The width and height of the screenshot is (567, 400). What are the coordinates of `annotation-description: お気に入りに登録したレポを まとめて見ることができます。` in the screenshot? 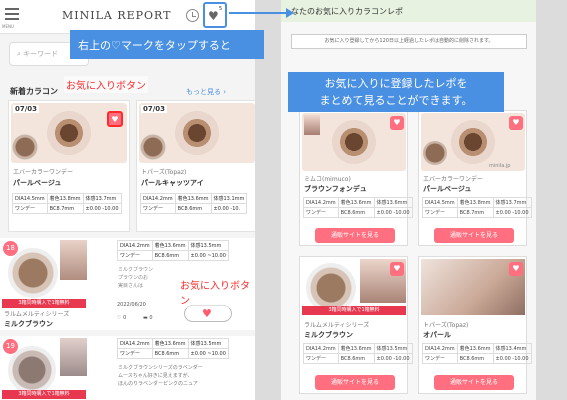 It's located at (396, 92).